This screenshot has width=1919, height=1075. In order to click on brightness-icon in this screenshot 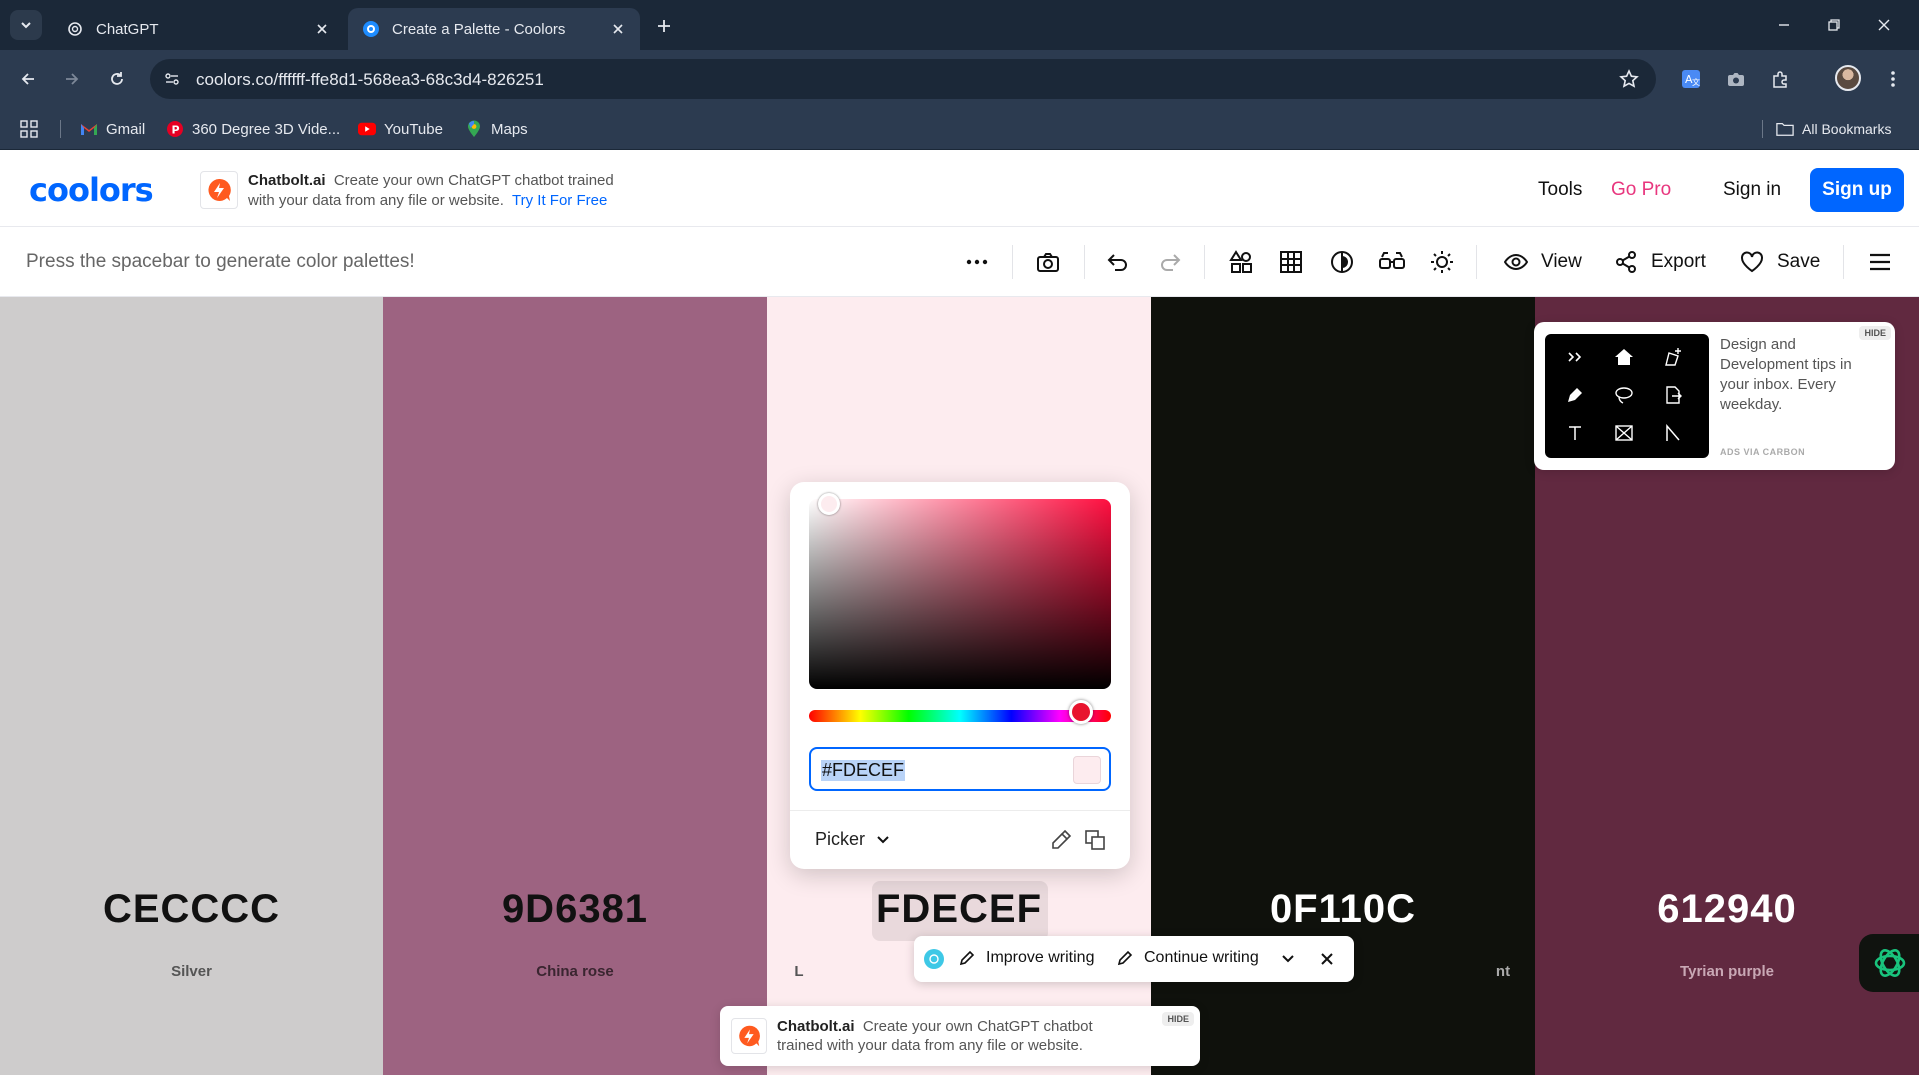, I will do `click(1442, 262)`.